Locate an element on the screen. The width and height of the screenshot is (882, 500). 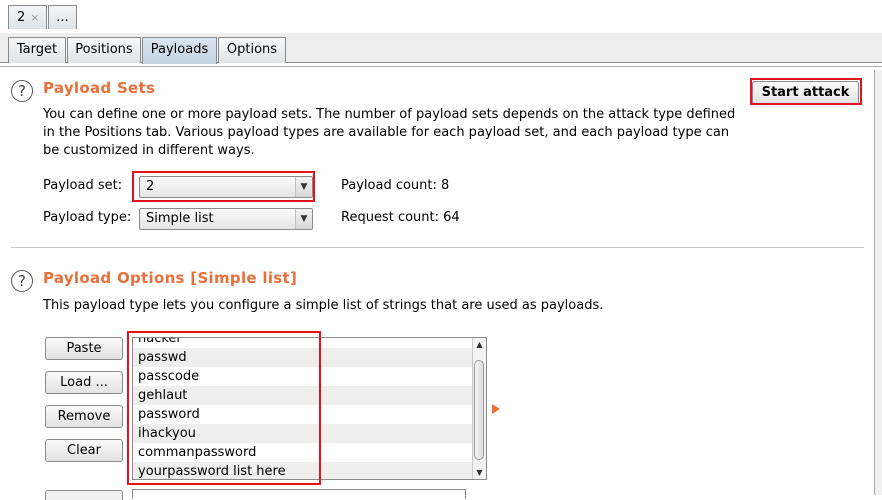
payload-type-value: Simple list is located at coordinates (180, 218).